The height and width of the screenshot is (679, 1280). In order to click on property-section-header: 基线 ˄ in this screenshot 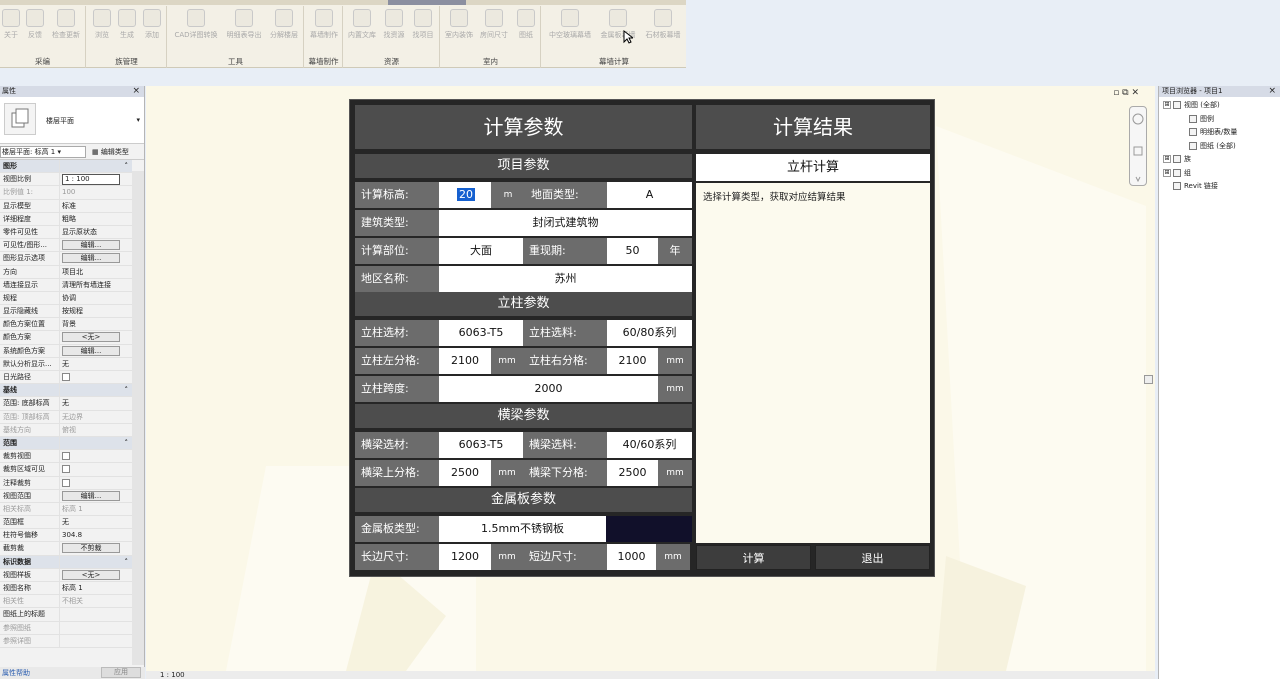, I will do `click(66, 391)`.